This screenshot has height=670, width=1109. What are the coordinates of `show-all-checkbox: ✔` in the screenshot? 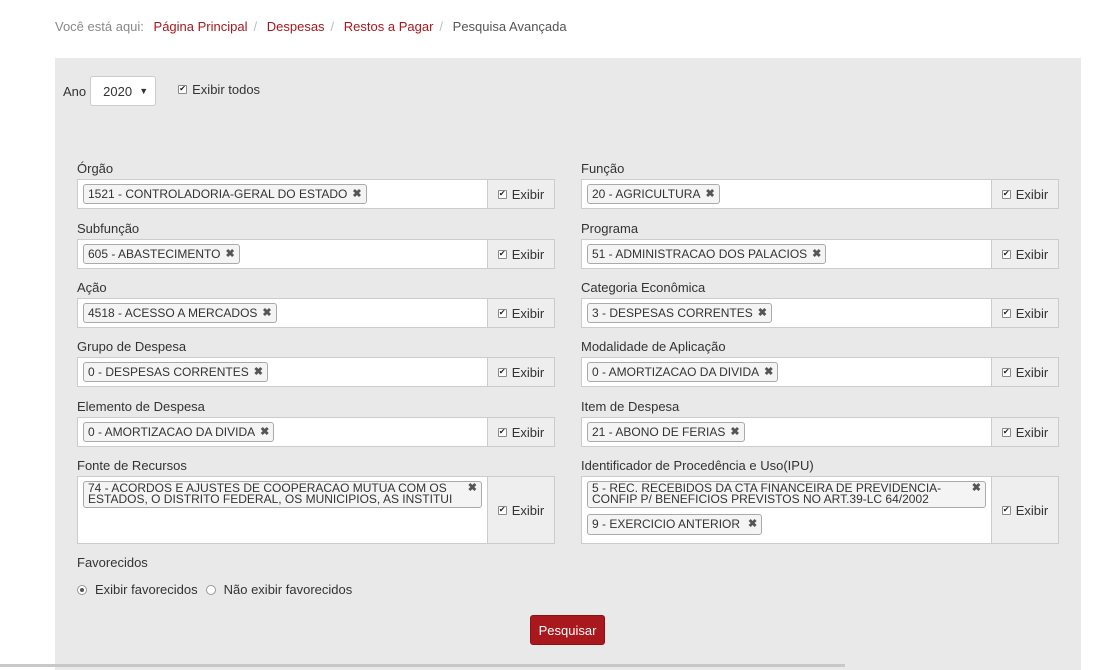 It's located at (183, 89).